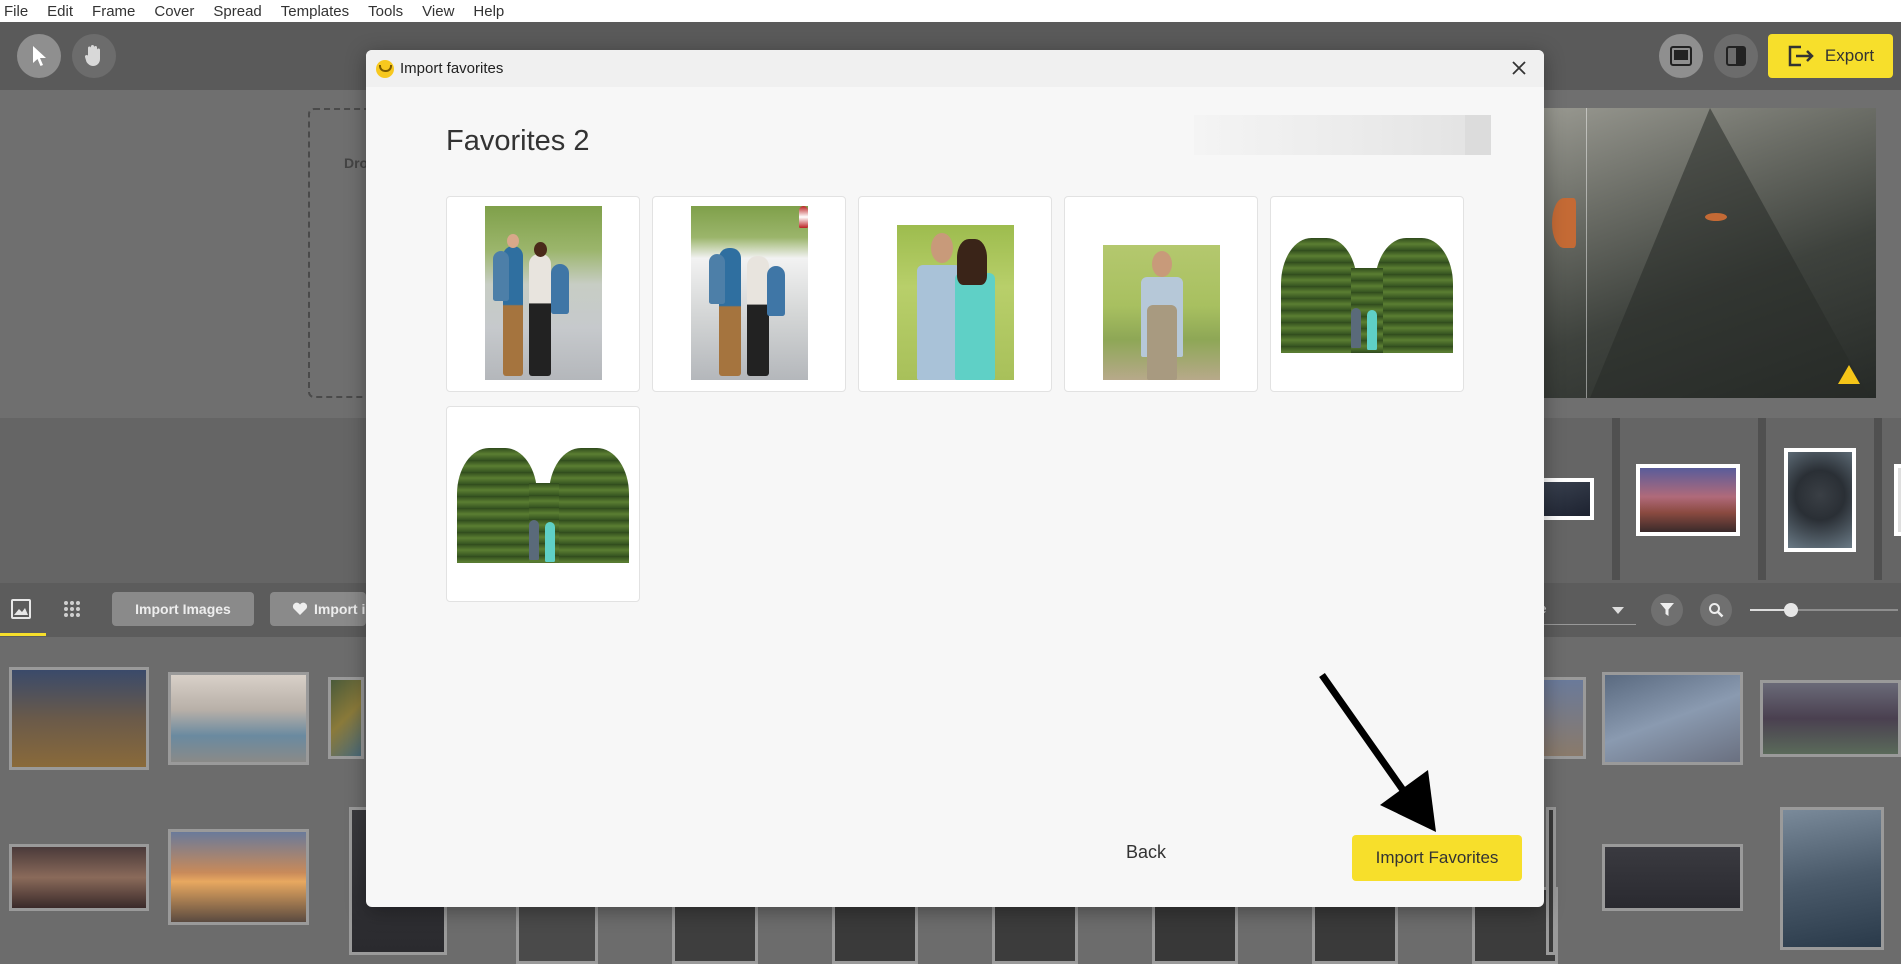 The width and height of the screenshot is (1901, 964). I want to click on close-icon, so click(1519, 68).